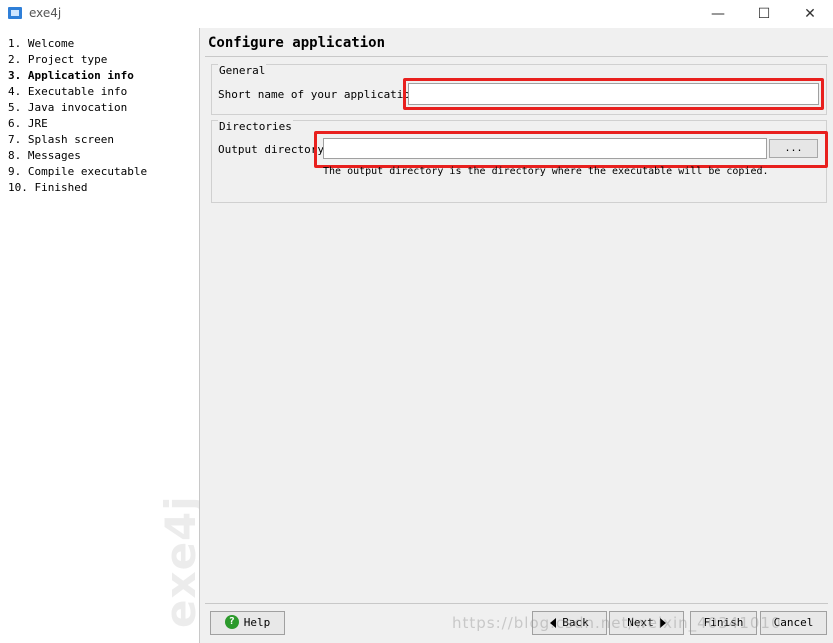 This screenshot has height=643, width=833. Describe the element at coordinates (516, 56) in the screenshot. I see `title-divider` at that location.